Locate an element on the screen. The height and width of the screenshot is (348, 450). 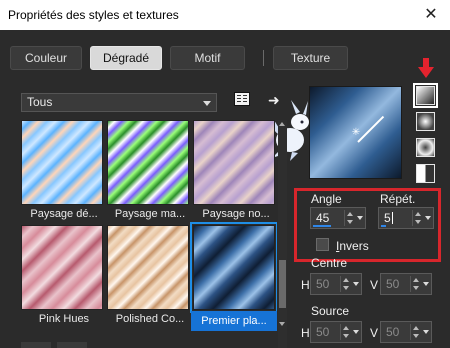
angle-stepper-icon is located at coordinates (348, 218).